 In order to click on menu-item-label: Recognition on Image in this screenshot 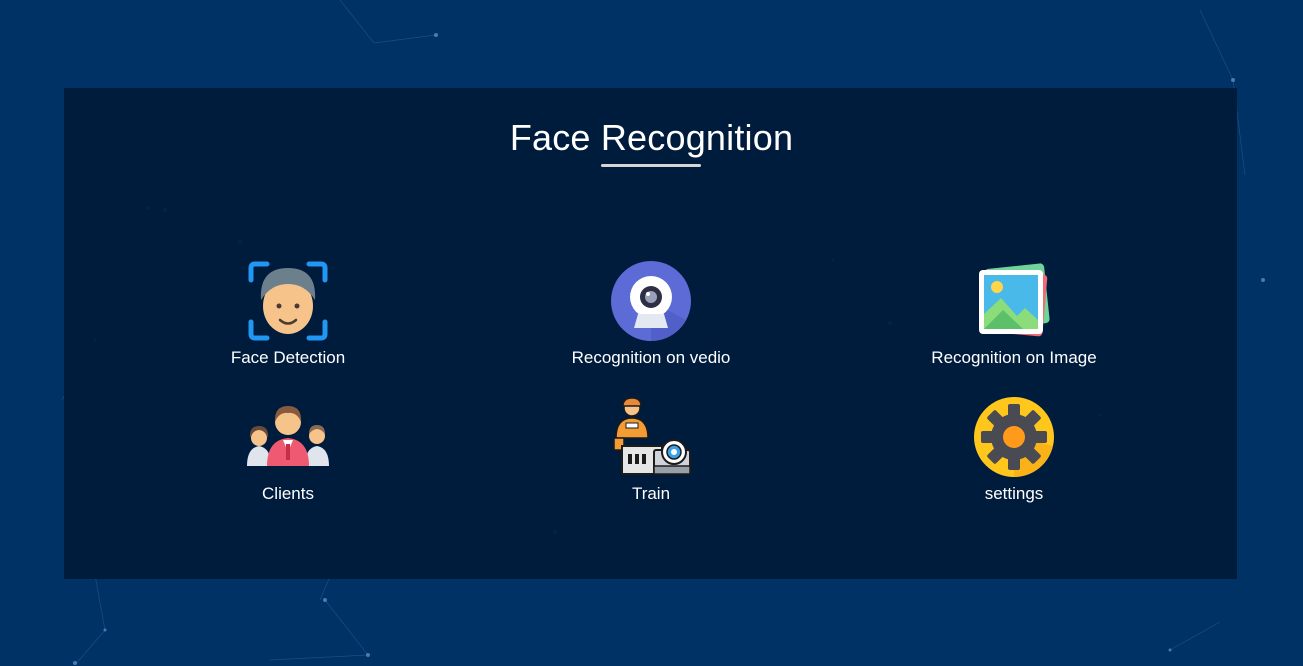, I will do `click(1014, 357)`.